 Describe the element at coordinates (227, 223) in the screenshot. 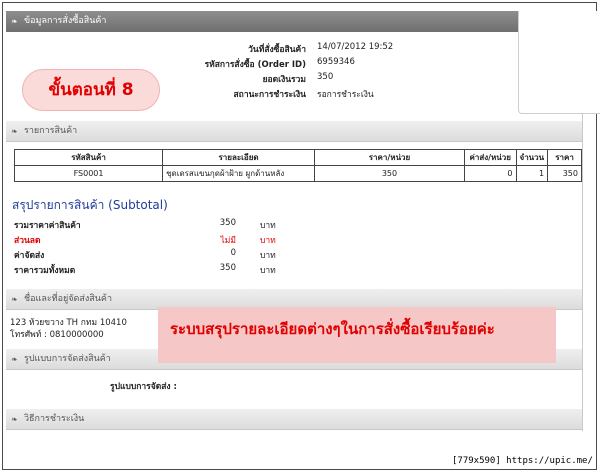

I see `subtotal-value: 350` at that location.